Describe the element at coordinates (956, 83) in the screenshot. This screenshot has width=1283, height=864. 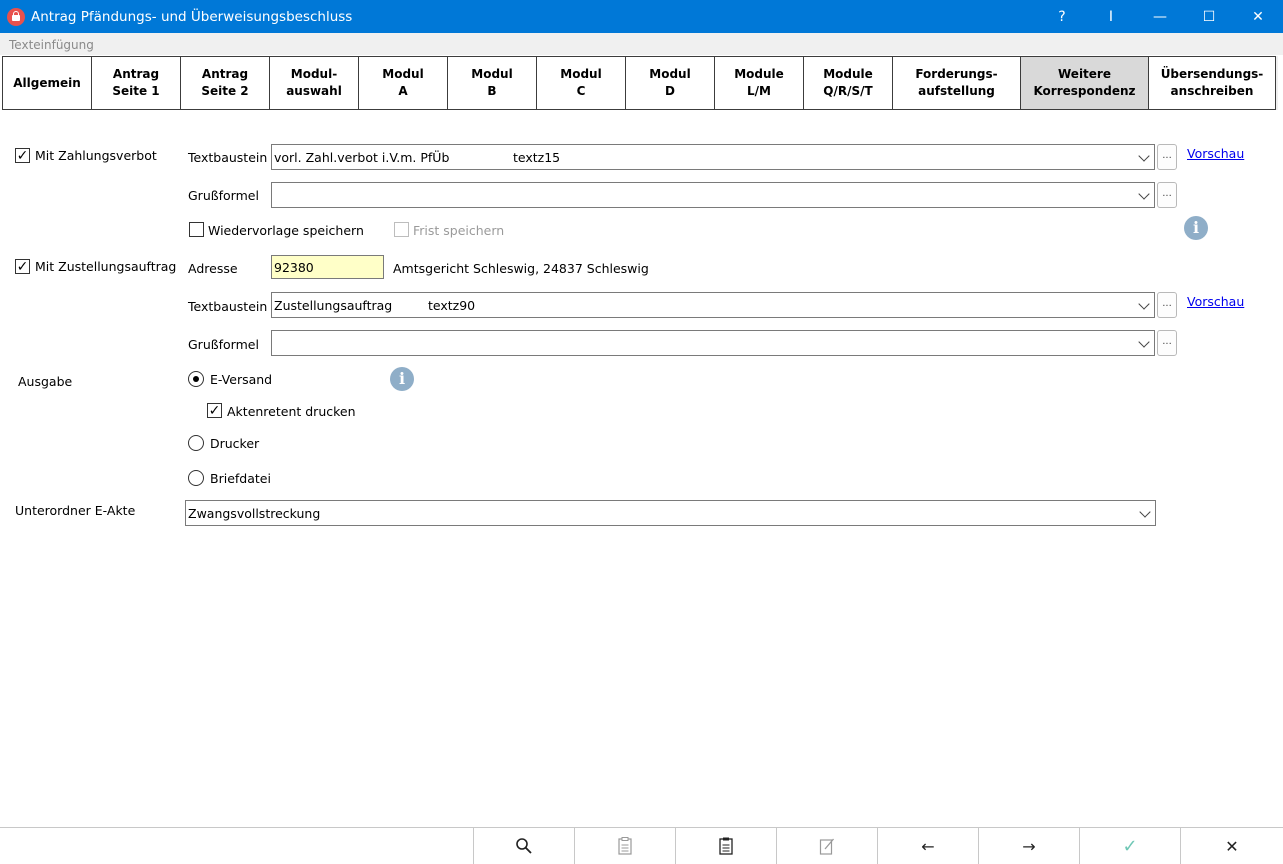
I see `tab-forderungsaufstellung: Forderungs- aufstellung` at that location.